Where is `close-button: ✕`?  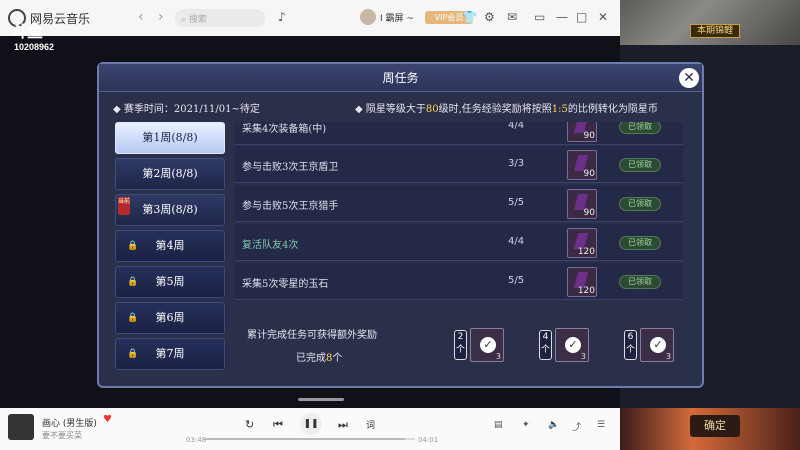 close-button: ✕ is located at coordinates (689, 78).